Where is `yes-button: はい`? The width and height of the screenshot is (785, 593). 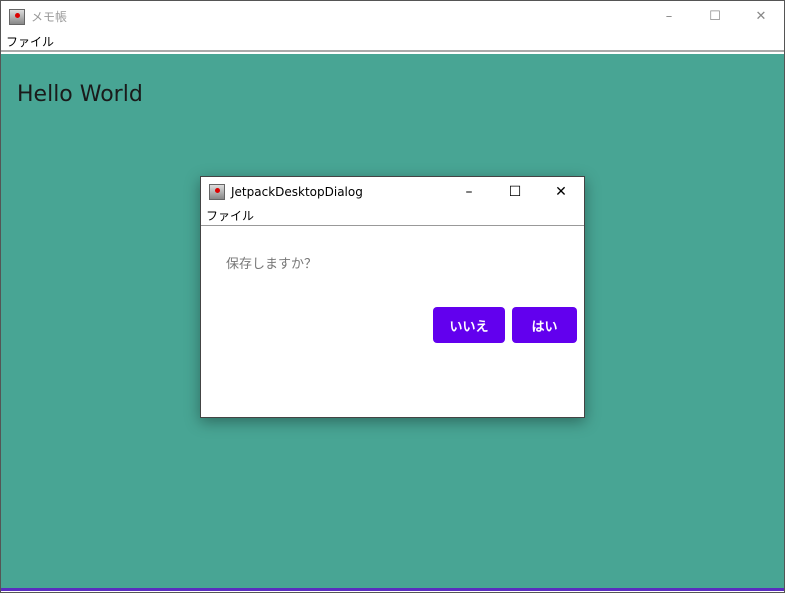 yes-button: はい is located at coordinates (544, 325).